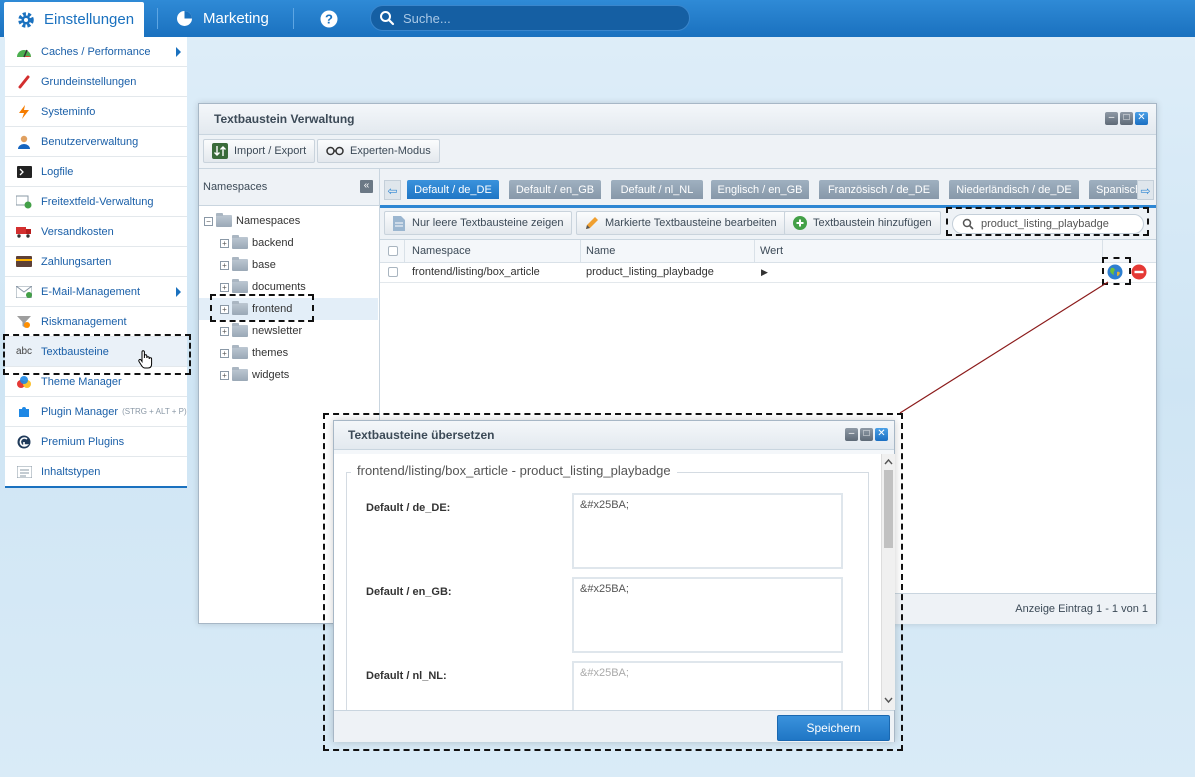 The height and width of the screenshot is (777, 1195). Describe the element at coordinates (96, 412) in the screenshot. I see `menu-item-plugin-manager: Plugin Manager (STRG + ALT + P)` at that location.